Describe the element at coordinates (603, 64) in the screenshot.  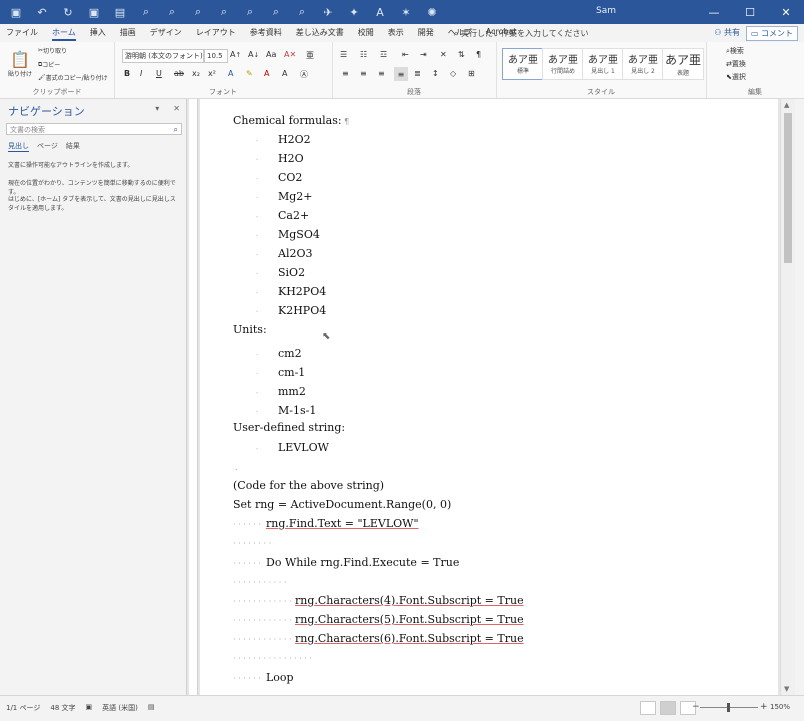
I see `style-heading-1: あア亜 見出し 1` at that location.